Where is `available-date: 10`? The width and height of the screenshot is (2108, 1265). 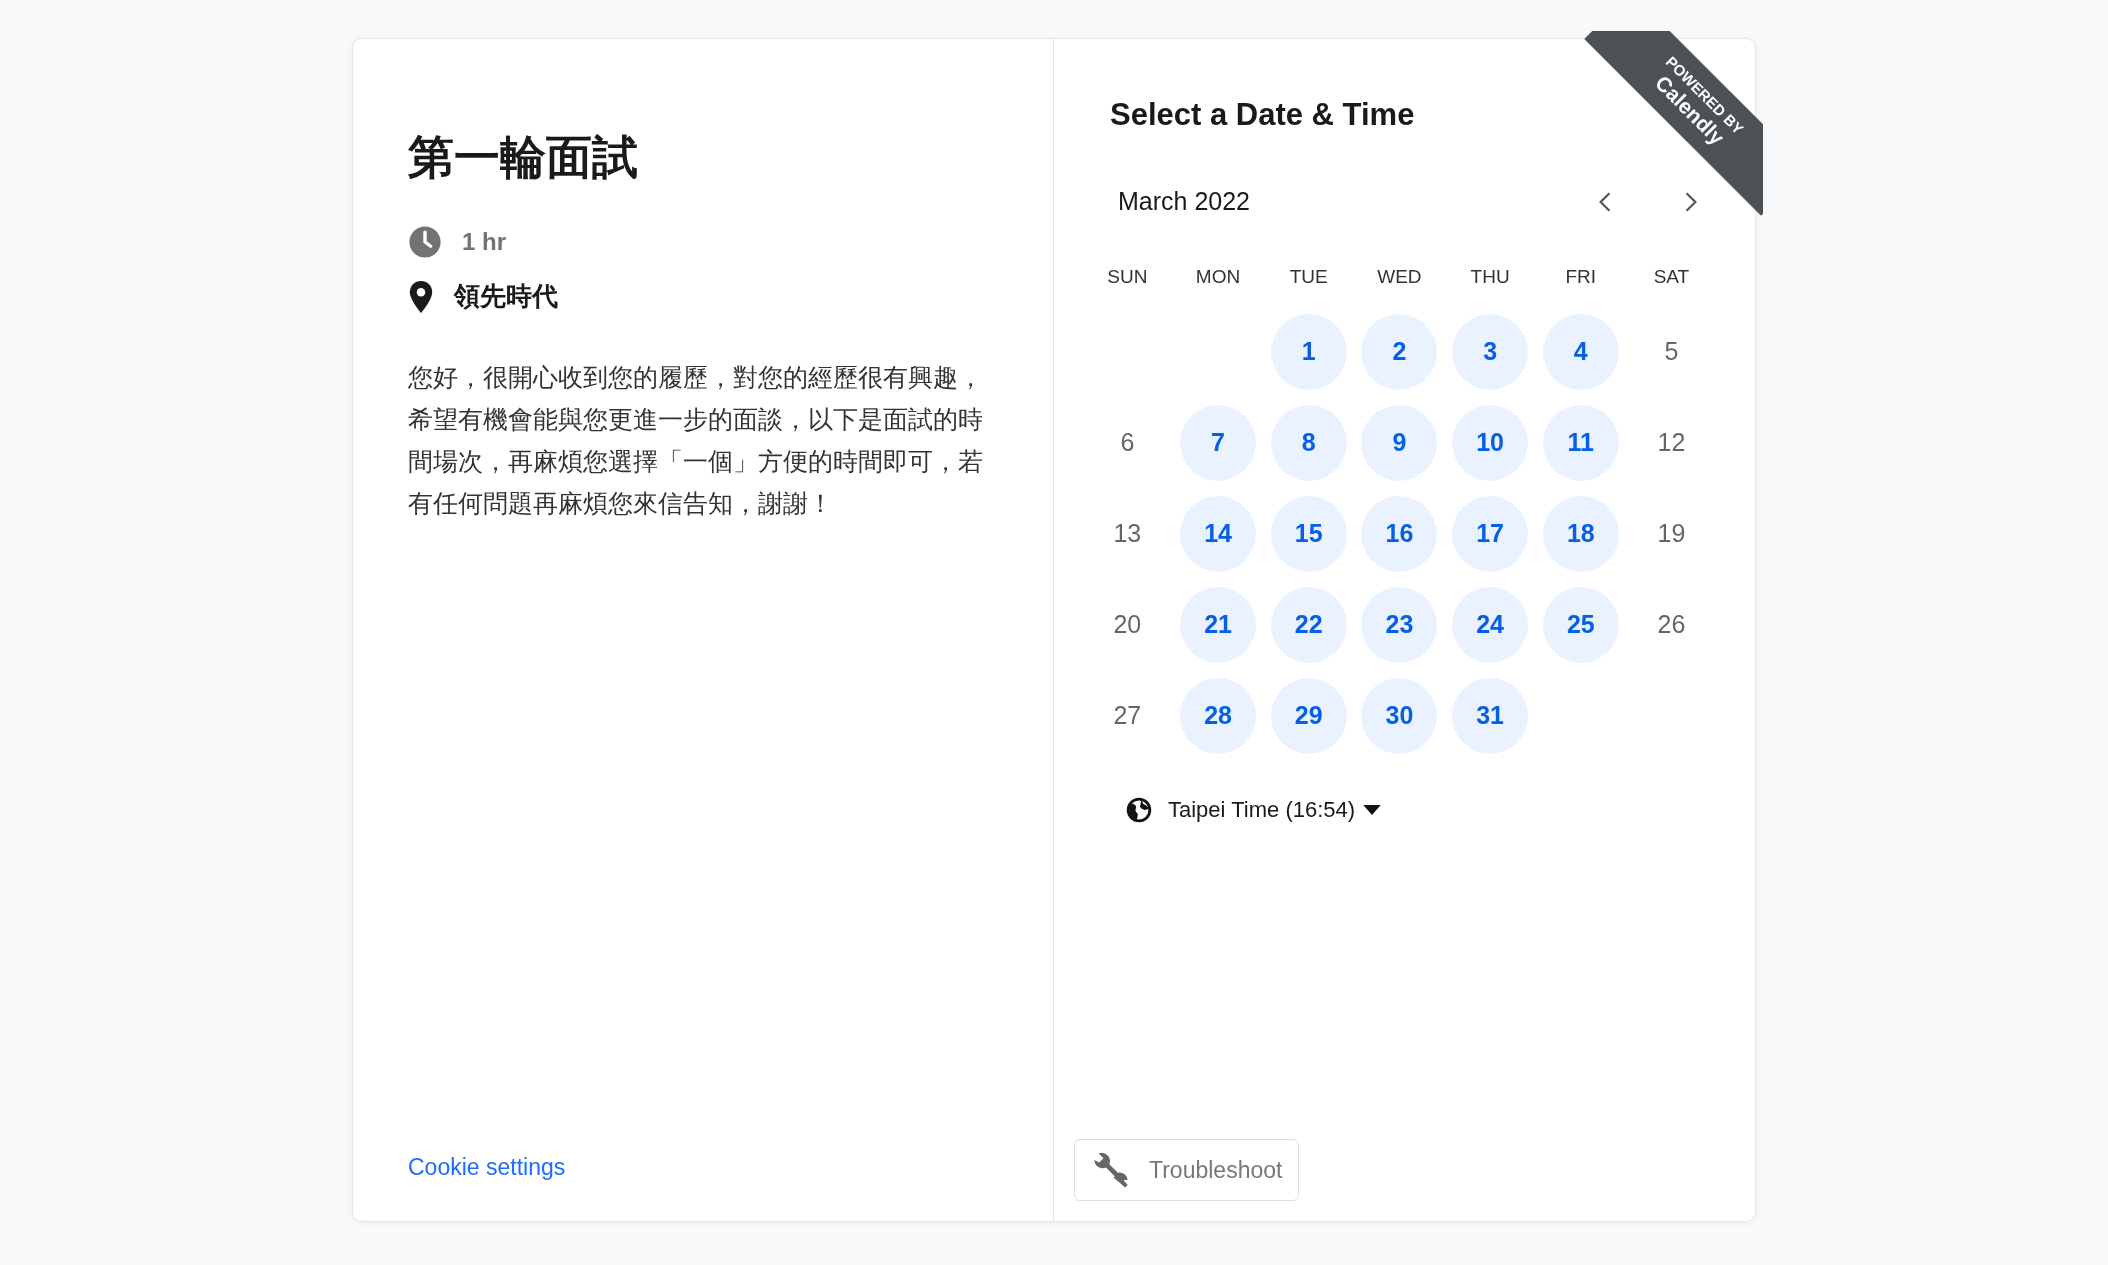
available-date: 10 is located at coordinates (1490, 442).